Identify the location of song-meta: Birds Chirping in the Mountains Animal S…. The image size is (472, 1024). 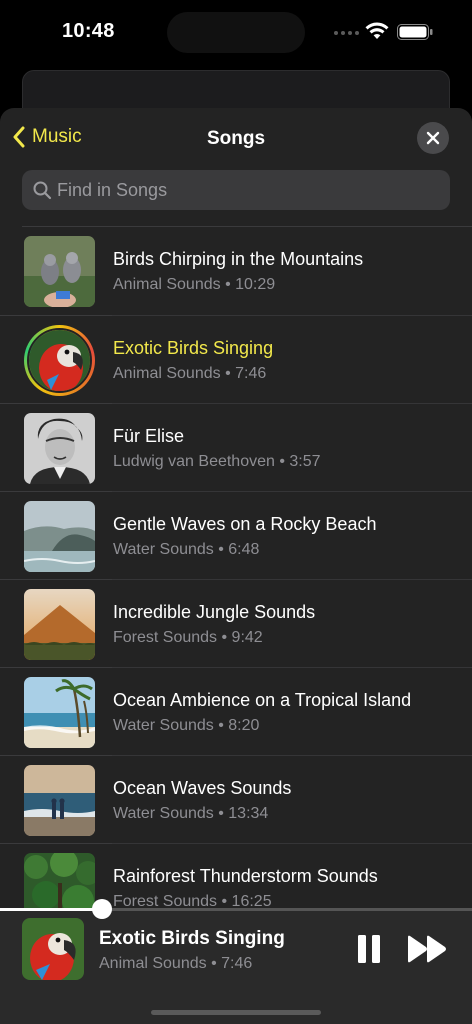
(238, 271).